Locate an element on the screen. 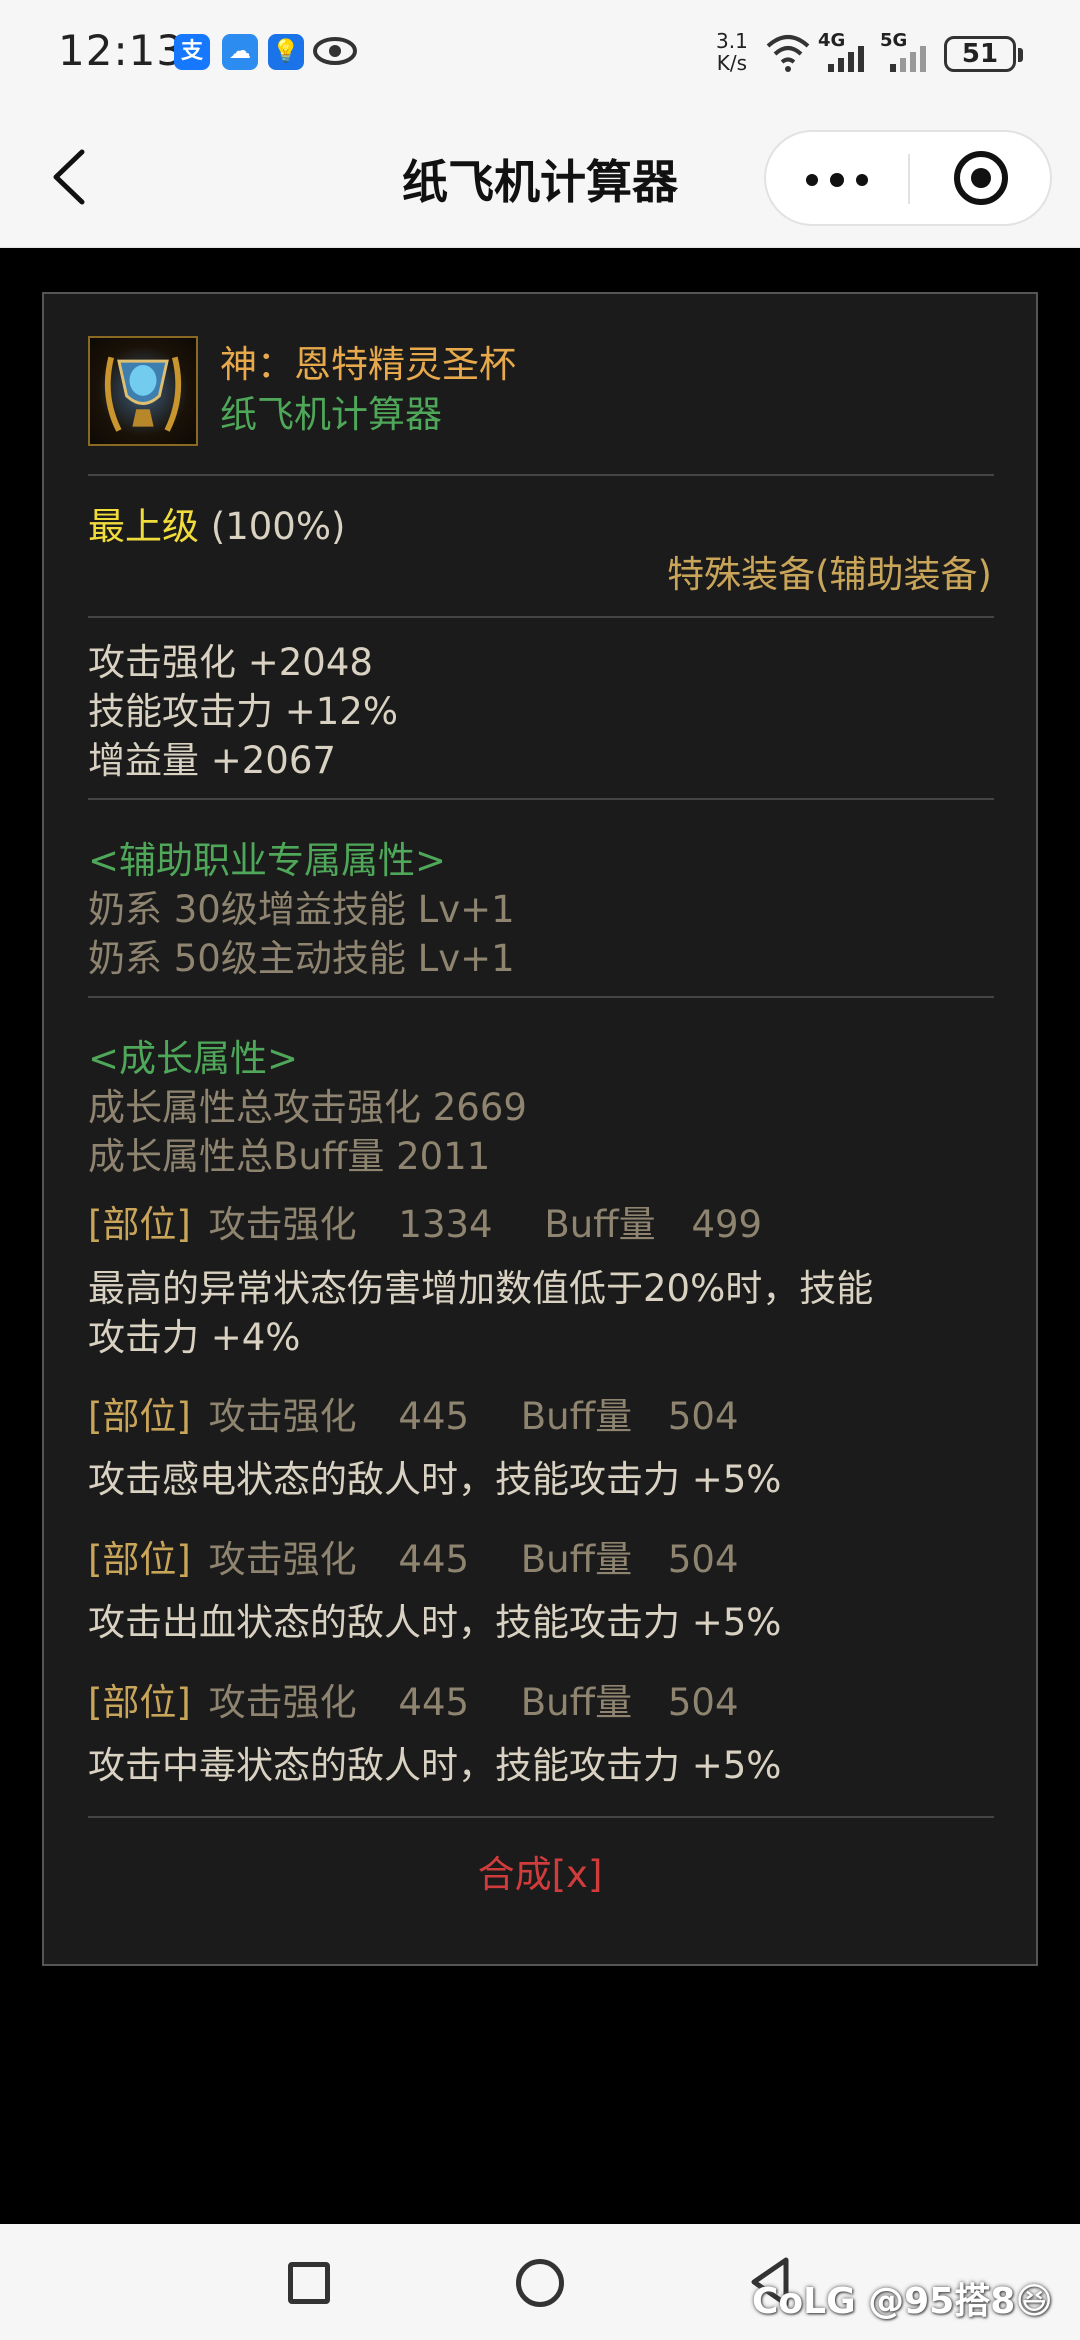 The image size is (1080, 2340). part-effect: 攻击中毒状态的敌人时，技能攻击力 +5% is located at coordinates (435, 1765).